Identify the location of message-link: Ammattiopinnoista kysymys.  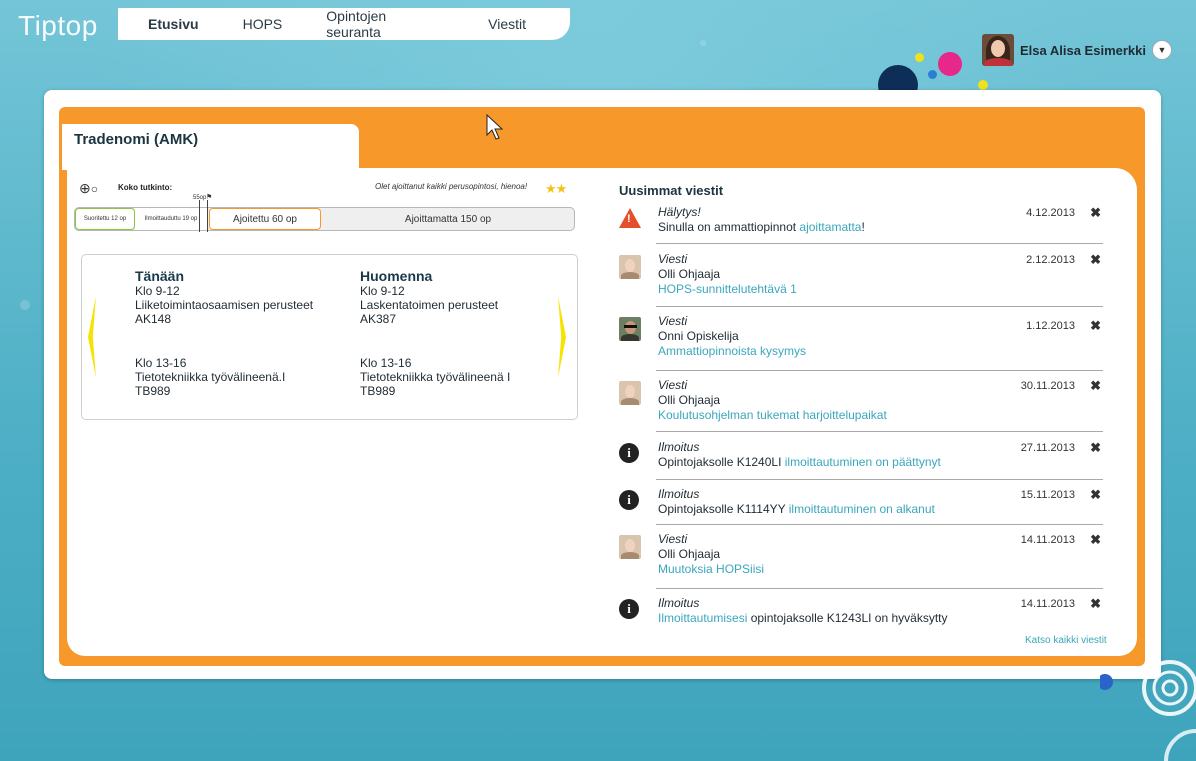
(732, 351).